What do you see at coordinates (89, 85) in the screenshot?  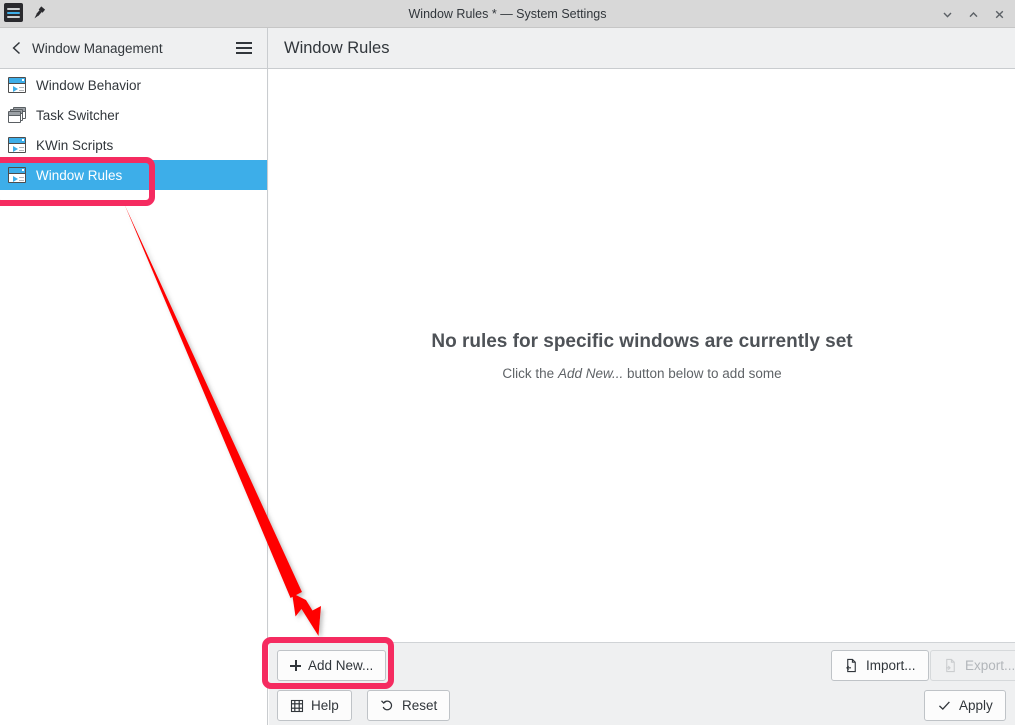 I see `sidebar-item-label: Window Behavior` at bounding box center [89, 85].